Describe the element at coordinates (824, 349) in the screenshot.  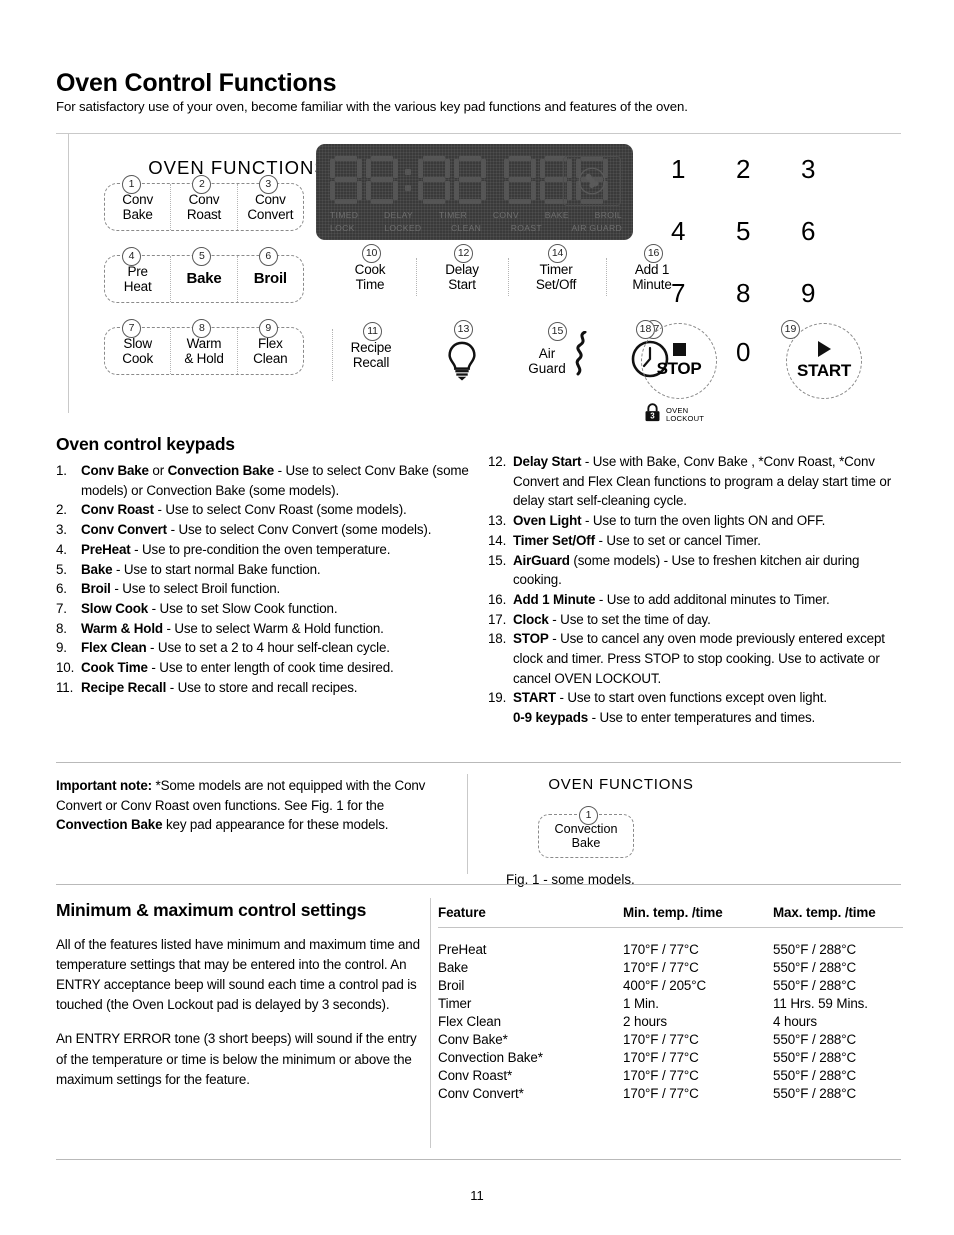
I see `play-triangle-icon` at that location.